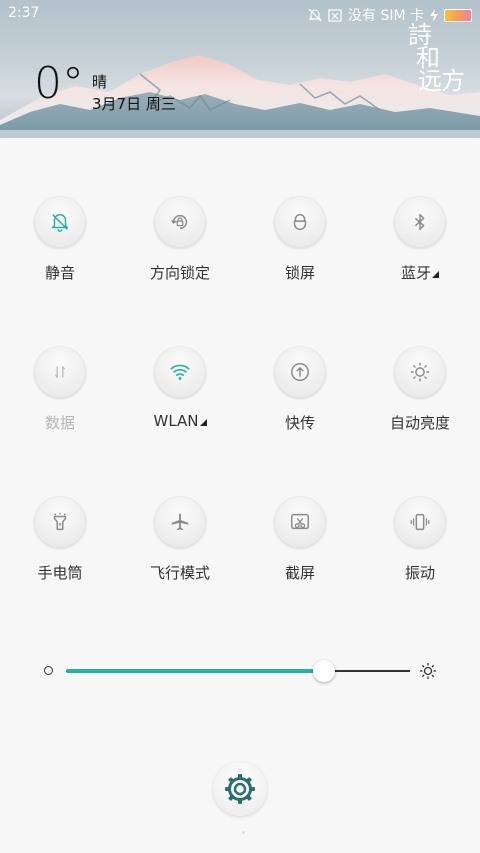 The height and width of the screenshot is (853, 480). Describe the element at coordinates (180, 551) in the screenshot. I see `toggle-airplane-mode: 飞行模式` at that location.